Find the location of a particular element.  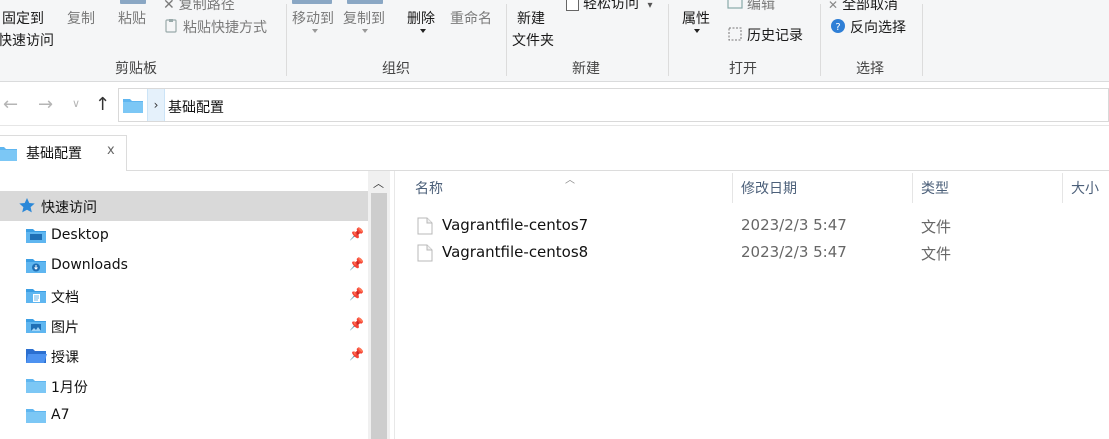

delete-label: 删除 is located at coordinates (421, 19).